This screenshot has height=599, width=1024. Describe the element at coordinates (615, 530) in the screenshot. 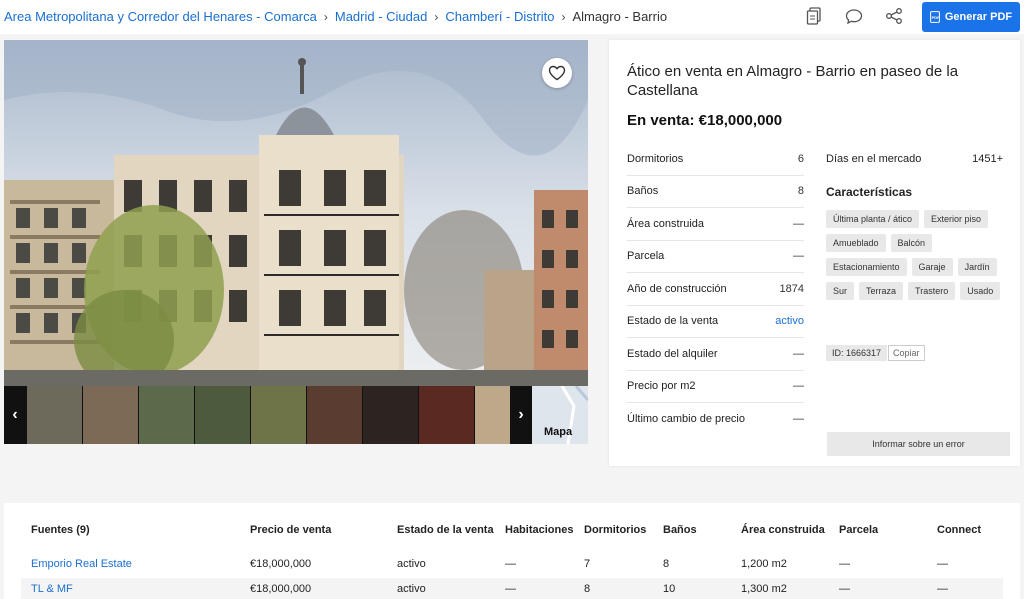

I see `column-header: Dormitorios` at that location.